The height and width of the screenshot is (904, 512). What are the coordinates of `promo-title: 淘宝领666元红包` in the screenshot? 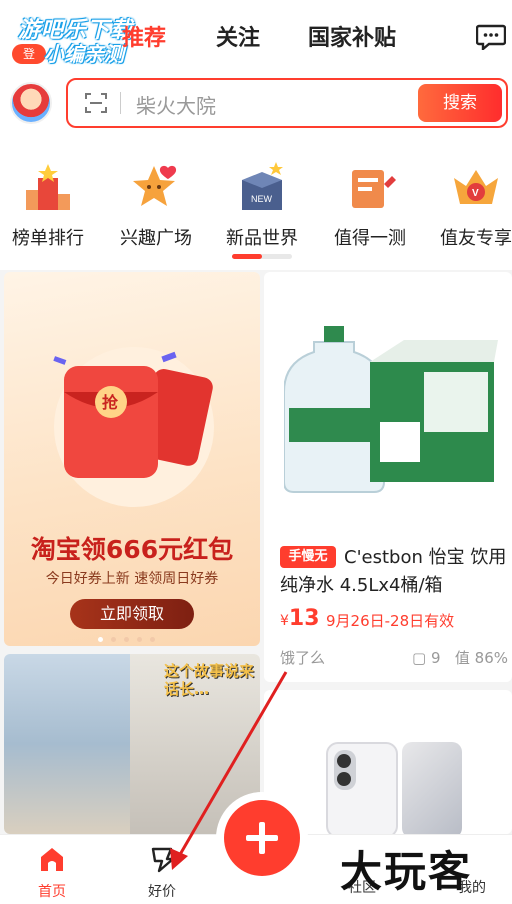 It's located at (132, 549).